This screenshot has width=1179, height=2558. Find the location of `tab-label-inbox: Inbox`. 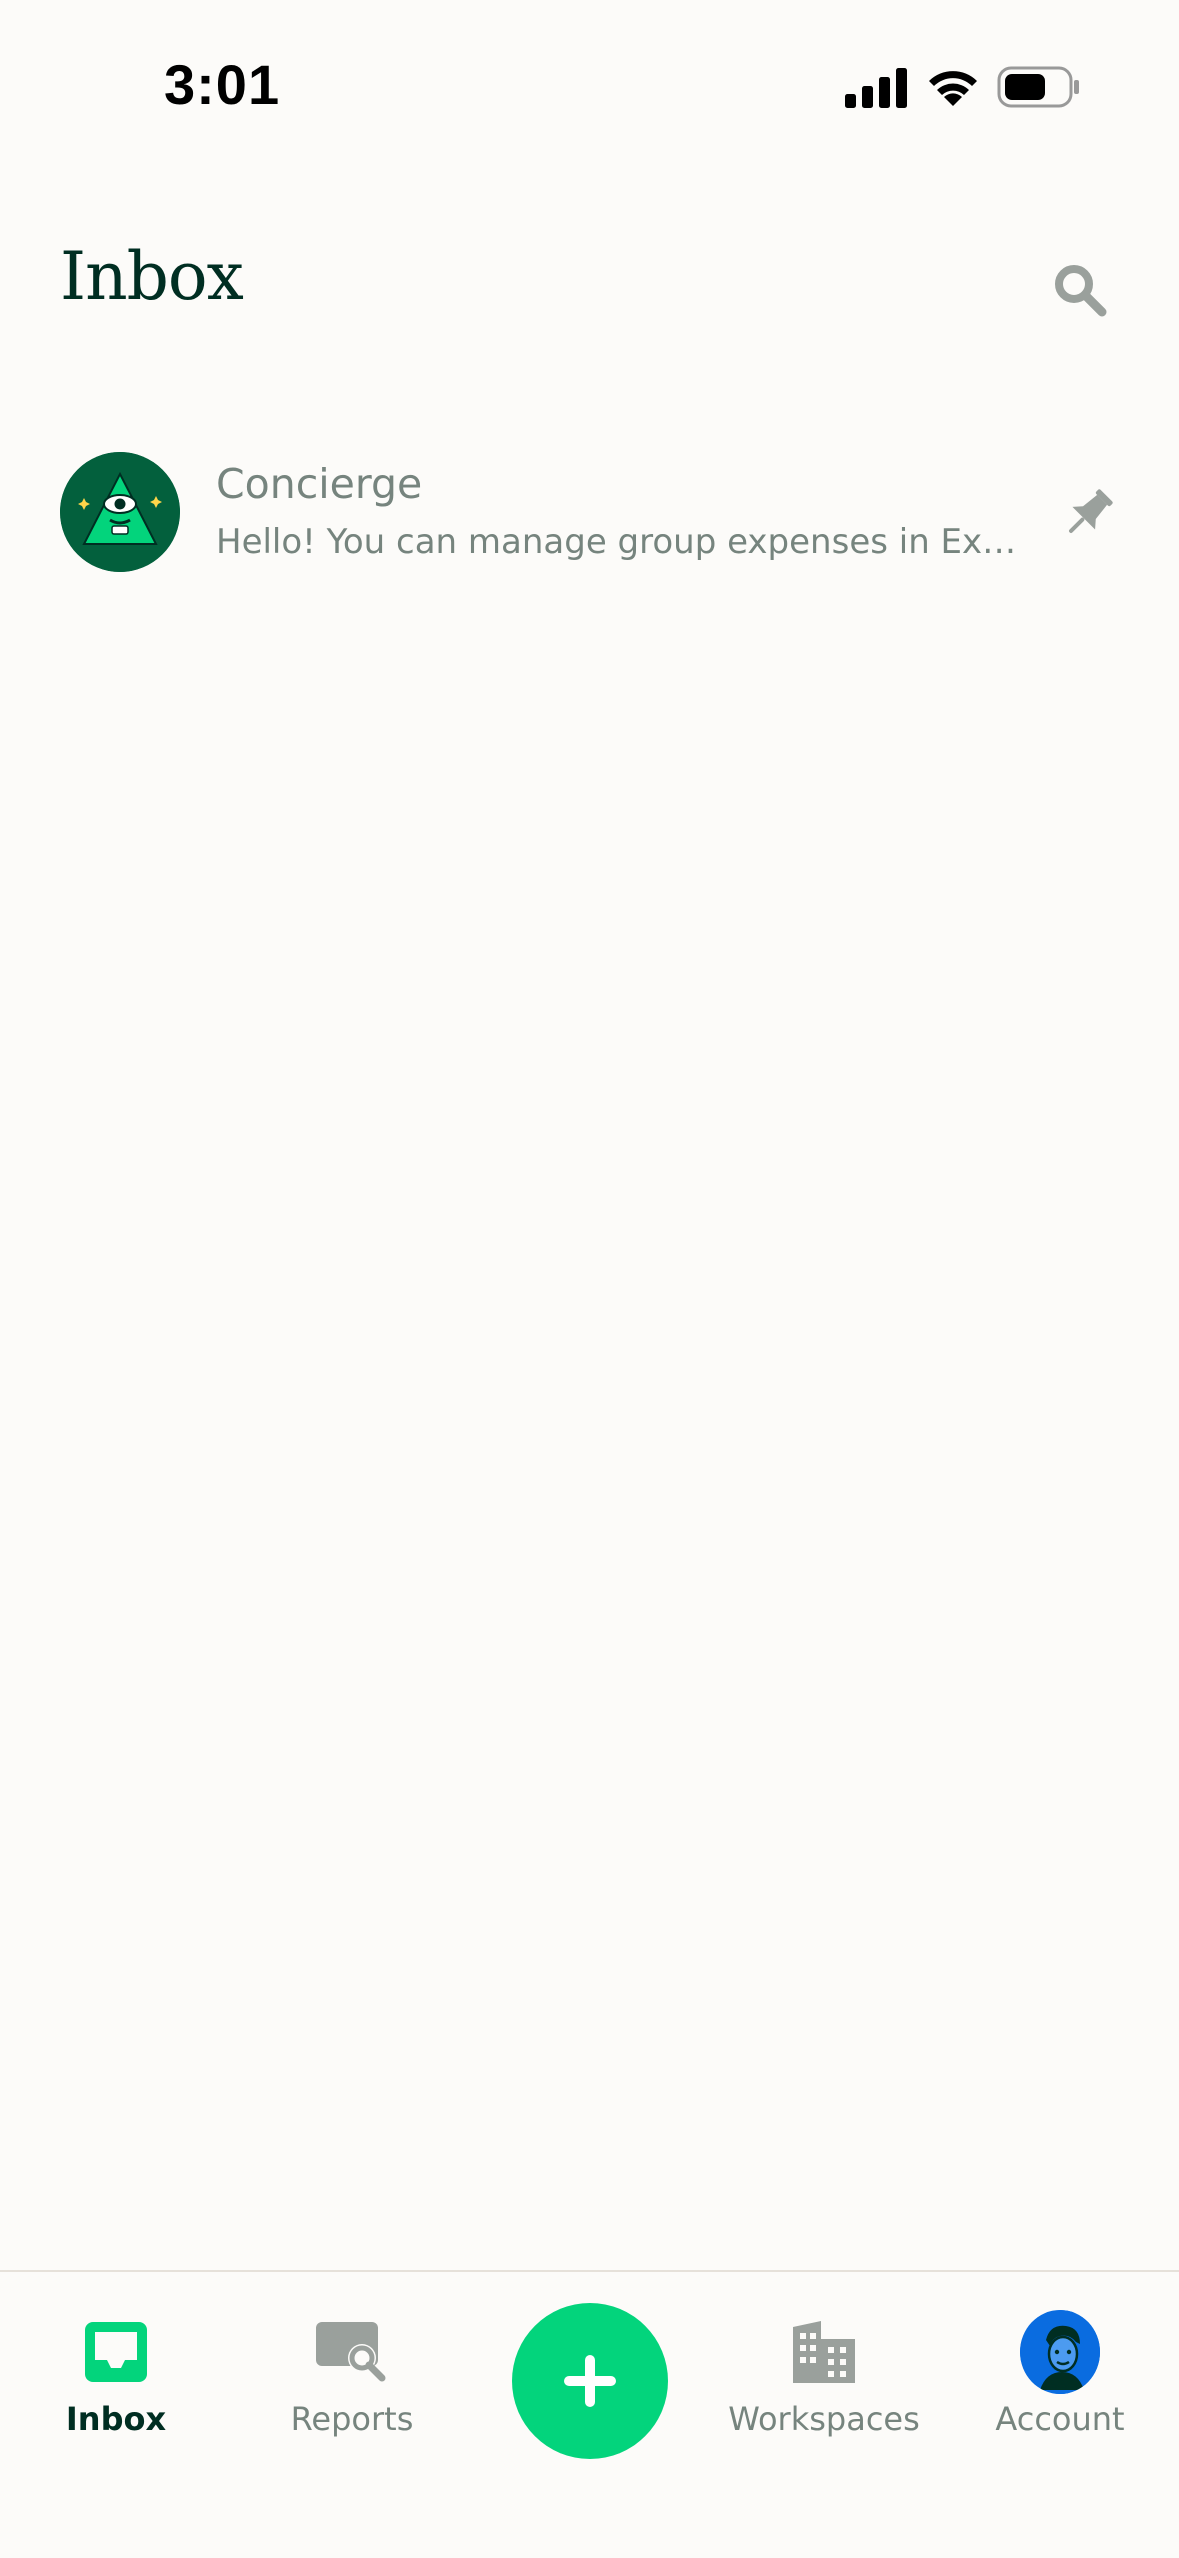

tab-label-inbox: Inbox is located at coordinates (116, 2419).